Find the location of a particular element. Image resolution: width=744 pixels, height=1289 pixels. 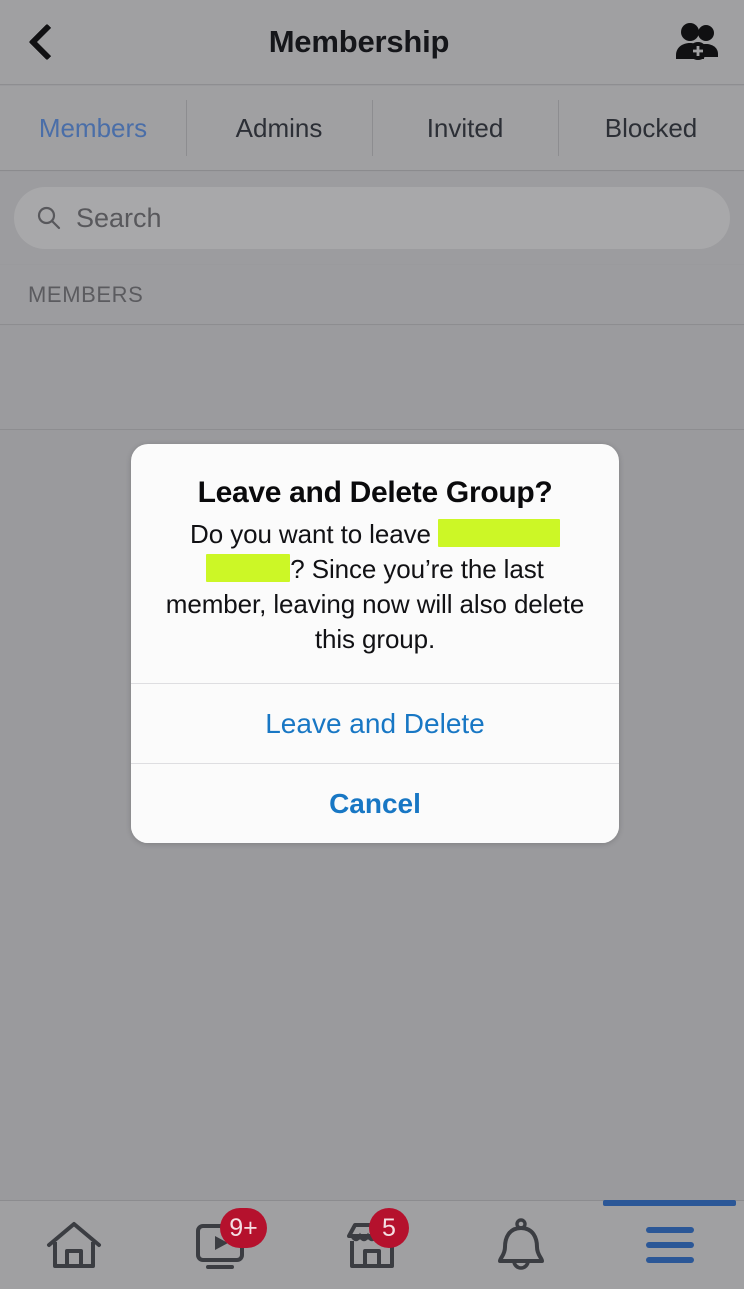

video-badge: 9+ is located at coordinates (243, 1228).